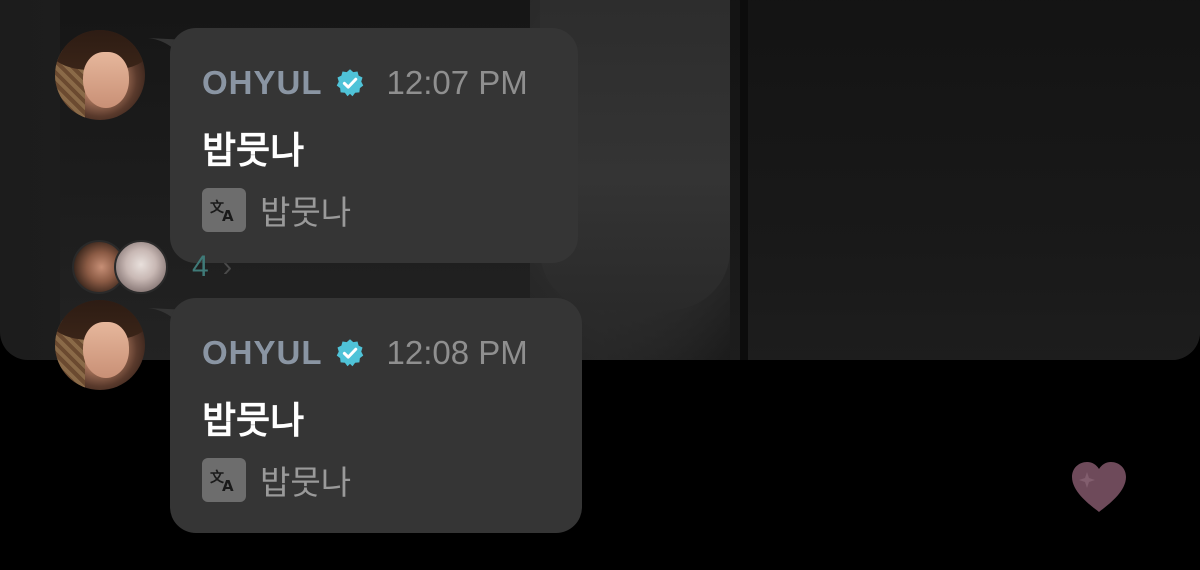  Describe the element at coordinates (376, 415) in the screenshot. I see `message-bubble: OHYUL 12:08 PM 밥뭇나 文 A 밥뭇나` at that location.